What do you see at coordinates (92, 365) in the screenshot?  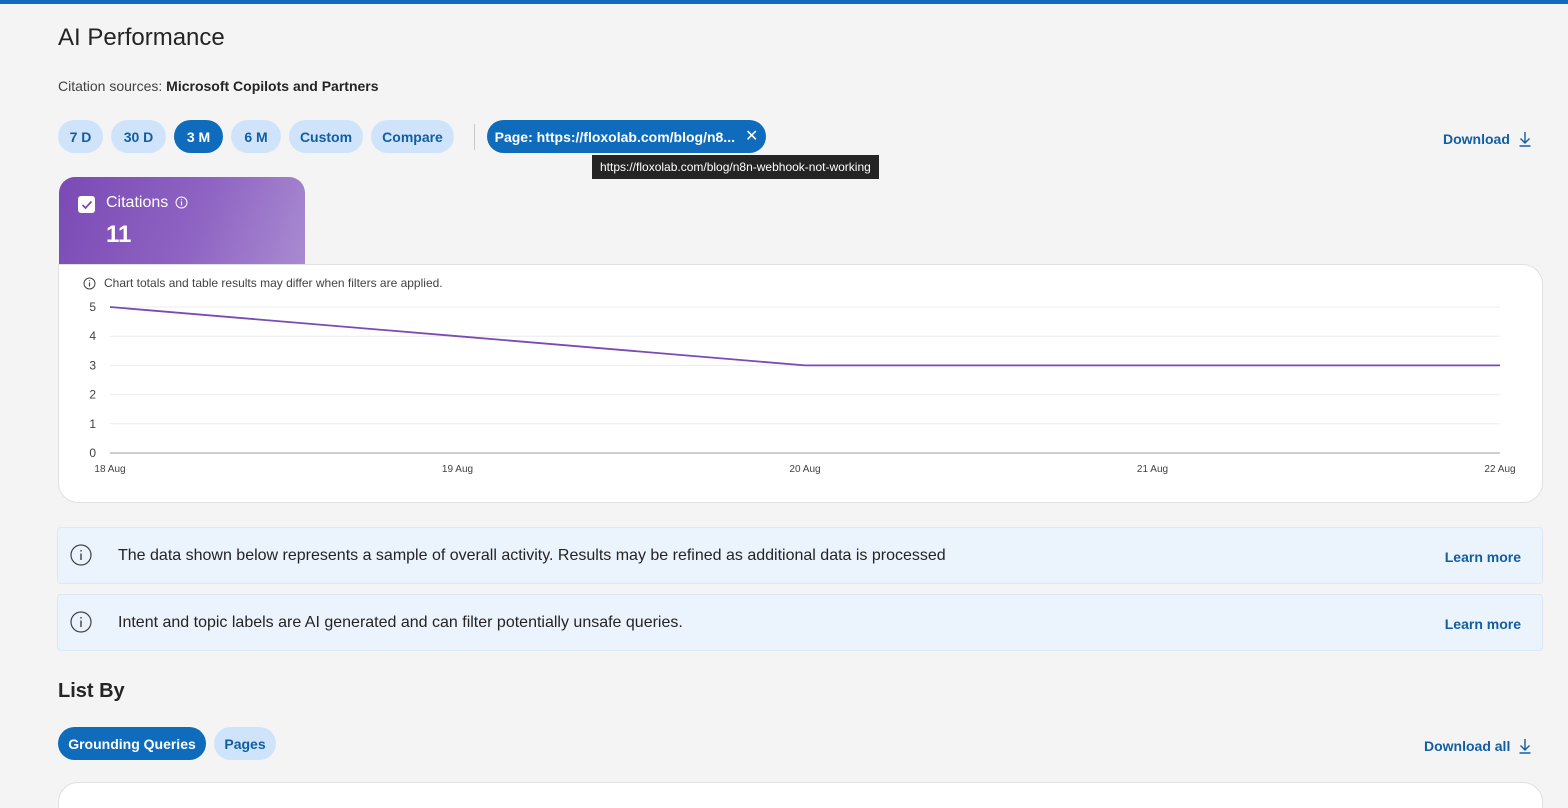 I see `y-tick-label: 3` at bounding box center [92, 365].